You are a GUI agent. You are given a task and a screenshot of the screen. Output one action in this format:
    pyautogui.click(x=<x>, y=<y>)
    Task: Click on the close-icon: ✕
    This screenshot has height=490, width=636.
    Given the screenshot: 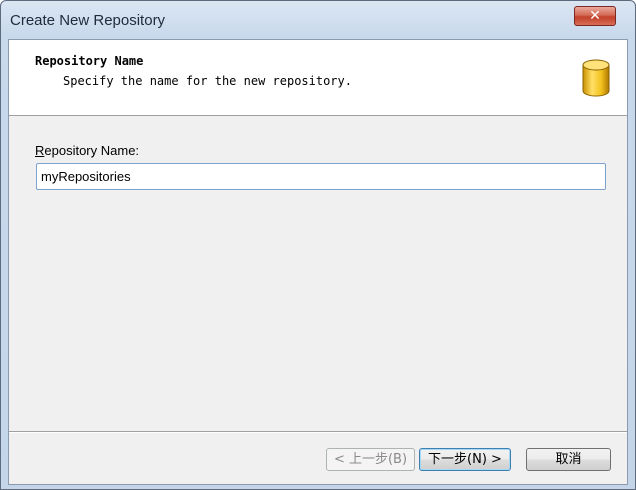 What is the action you would take?
    pyautogui.click(x=595, y=16)
    